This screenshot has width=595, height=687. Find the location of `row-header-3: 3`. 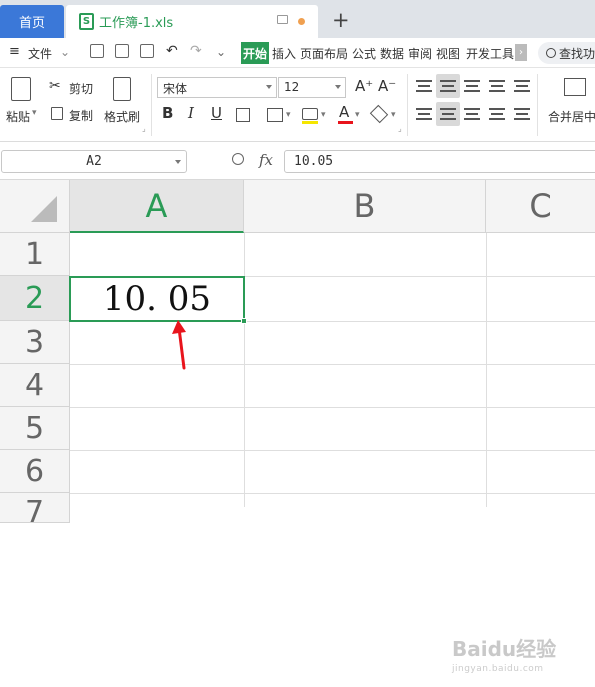

row-header-3: 3 is located at coordinates (35, 342).